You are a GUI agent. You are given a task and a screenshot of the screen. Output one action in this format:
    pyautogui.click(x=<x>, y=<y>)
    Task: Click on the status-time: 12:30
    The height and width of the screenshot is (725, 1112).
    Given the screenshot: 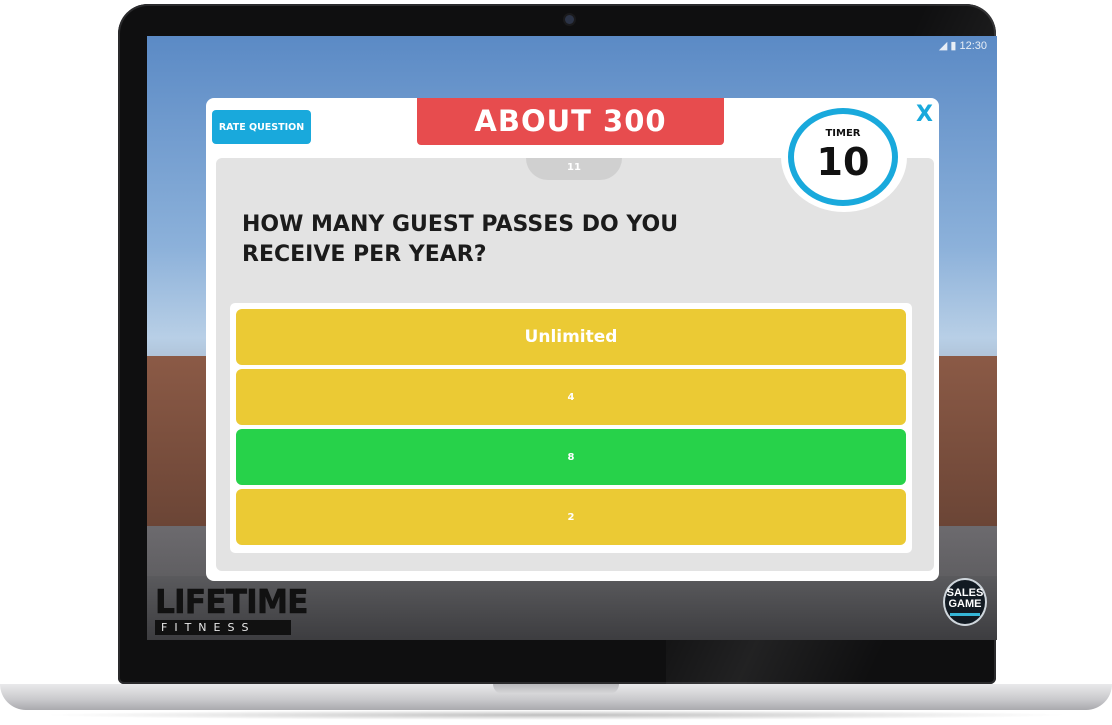 What is the action you would take?
    pyautogui.click(x=973, y=46)
    